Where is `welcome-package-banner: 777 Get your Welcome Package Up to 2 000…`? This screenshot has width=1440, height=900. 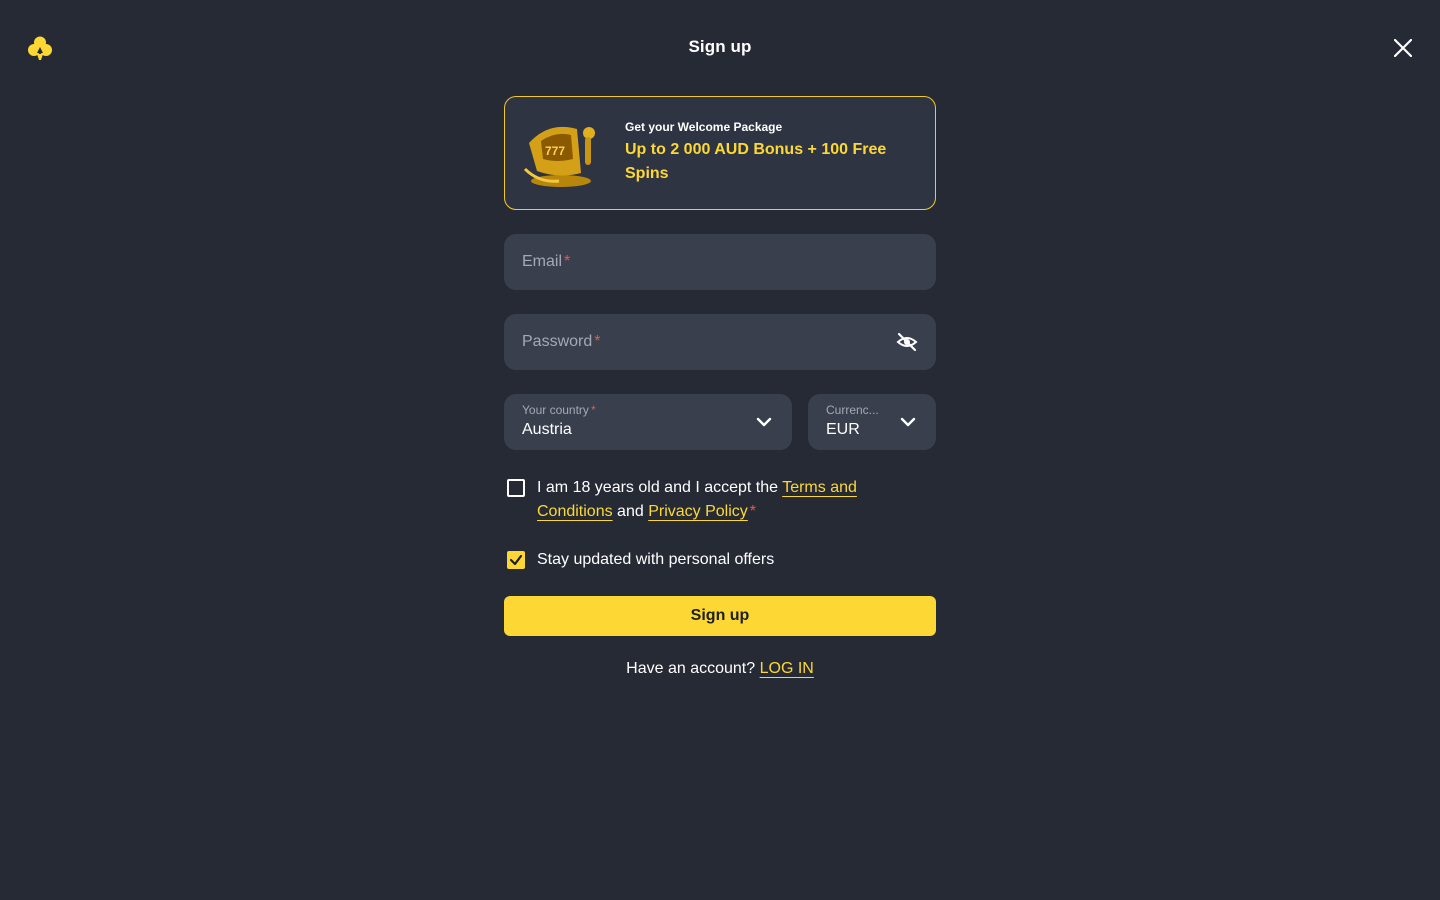 welcome-package-banner: 777 Get your Welcome Package Up to 2 000… is located at coordinates (720, 153).